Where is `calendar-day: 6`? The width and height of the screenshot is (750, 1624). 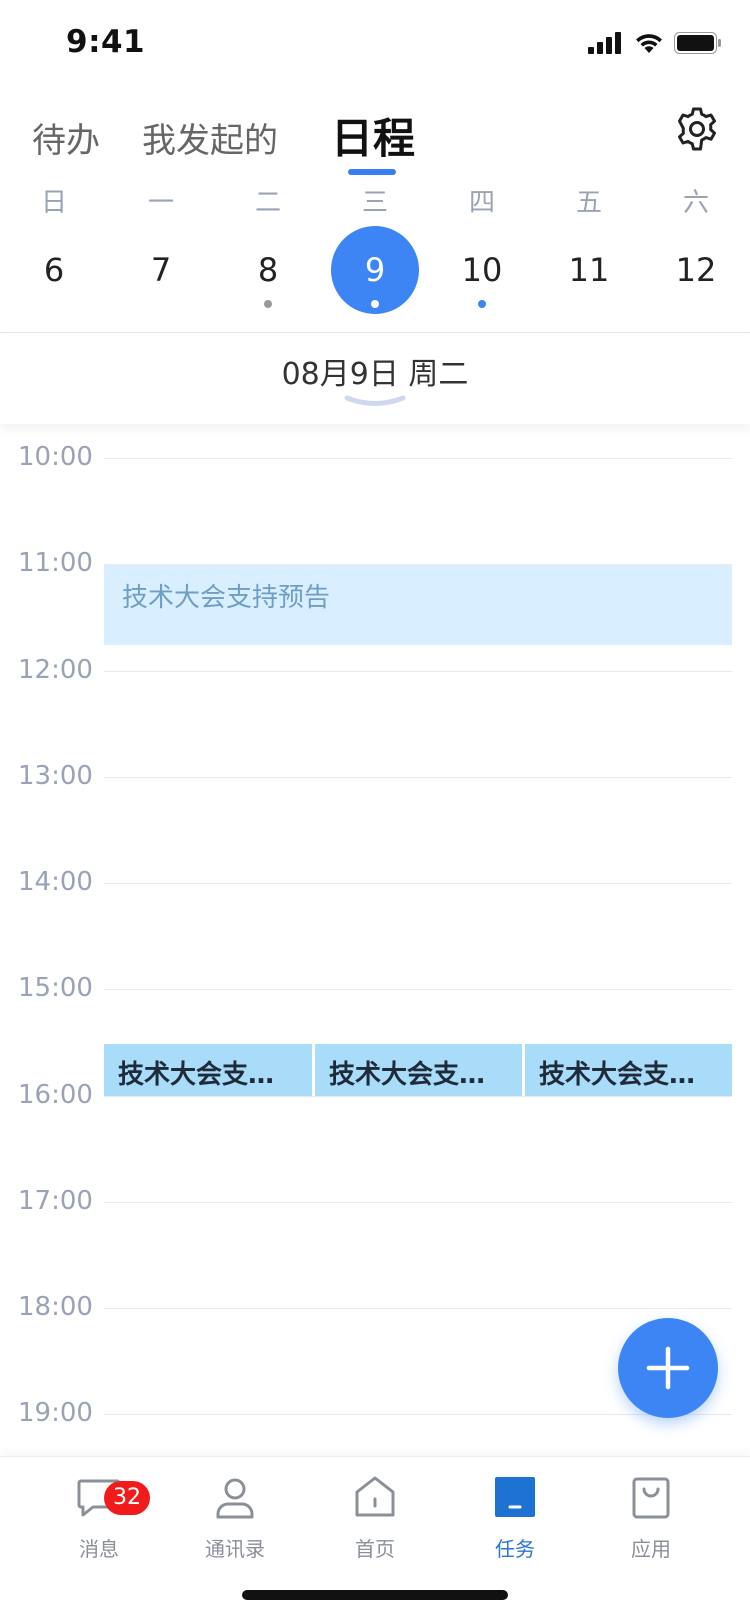
calendar-day: 6 is located at coordinates (54, 270).